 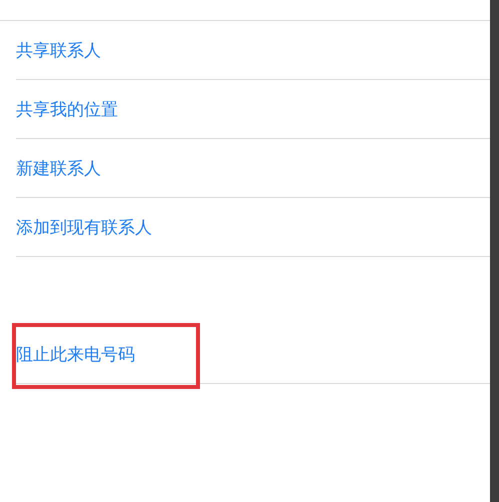 What do you see at coordinates (67, 109) in the screenshot?
I see `action-link: 共享我的位置` at bounding box center [67, 109].